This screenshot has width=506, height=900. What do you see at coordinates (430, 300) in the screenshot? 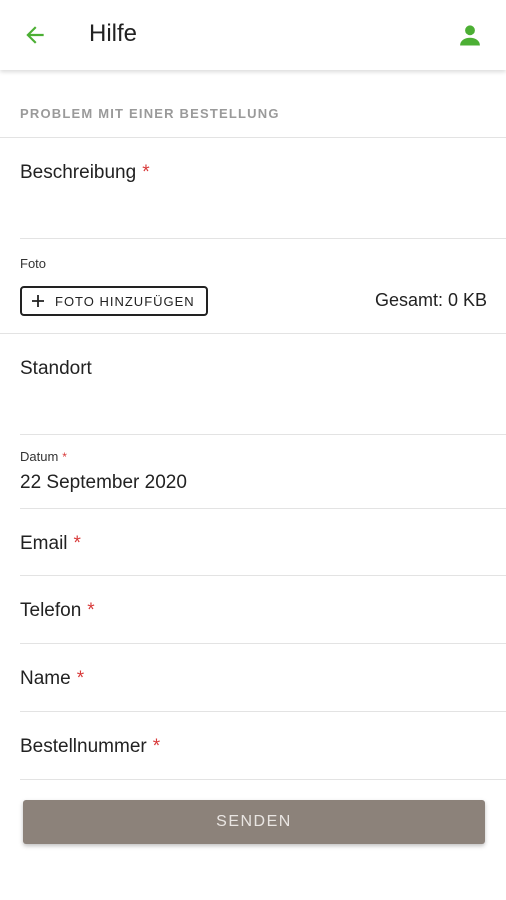
I see `total-size-text: Gesamt: 0 KB` at bounding box center [430, 300].